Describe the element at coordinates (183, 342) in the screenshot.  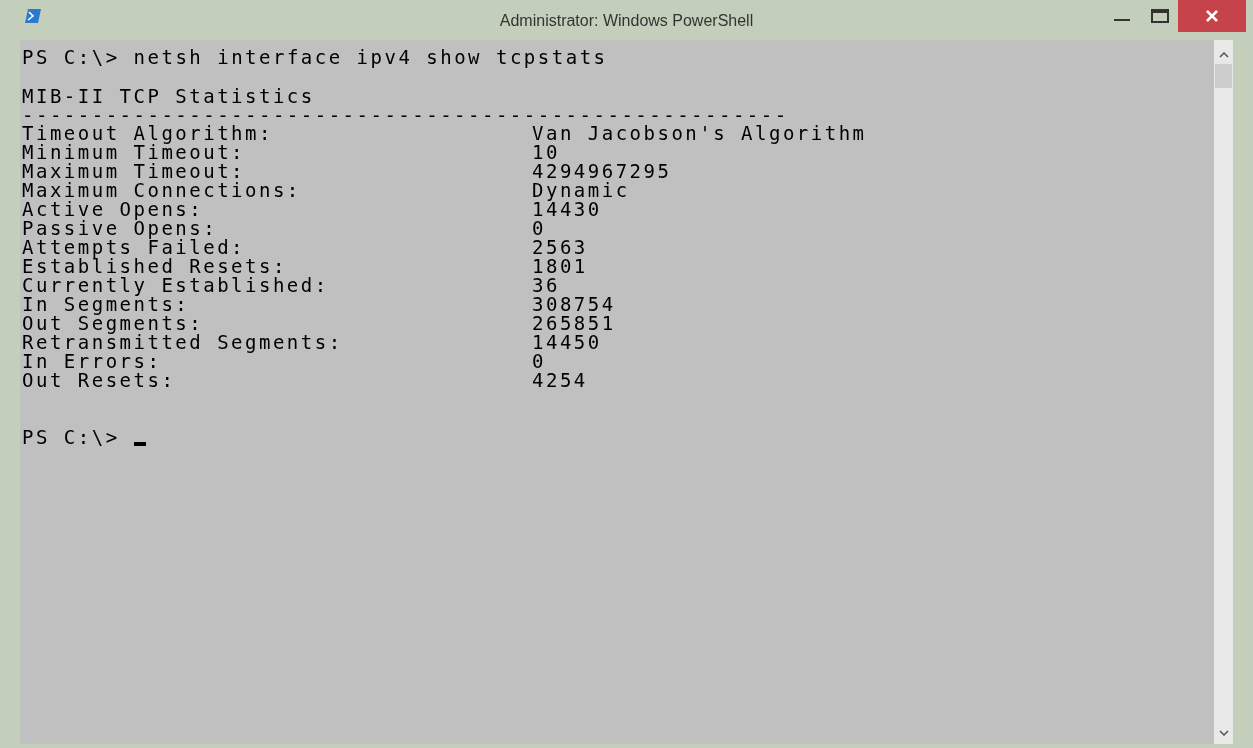
I see `stat-label: Retransmitted Segments:` at that location.